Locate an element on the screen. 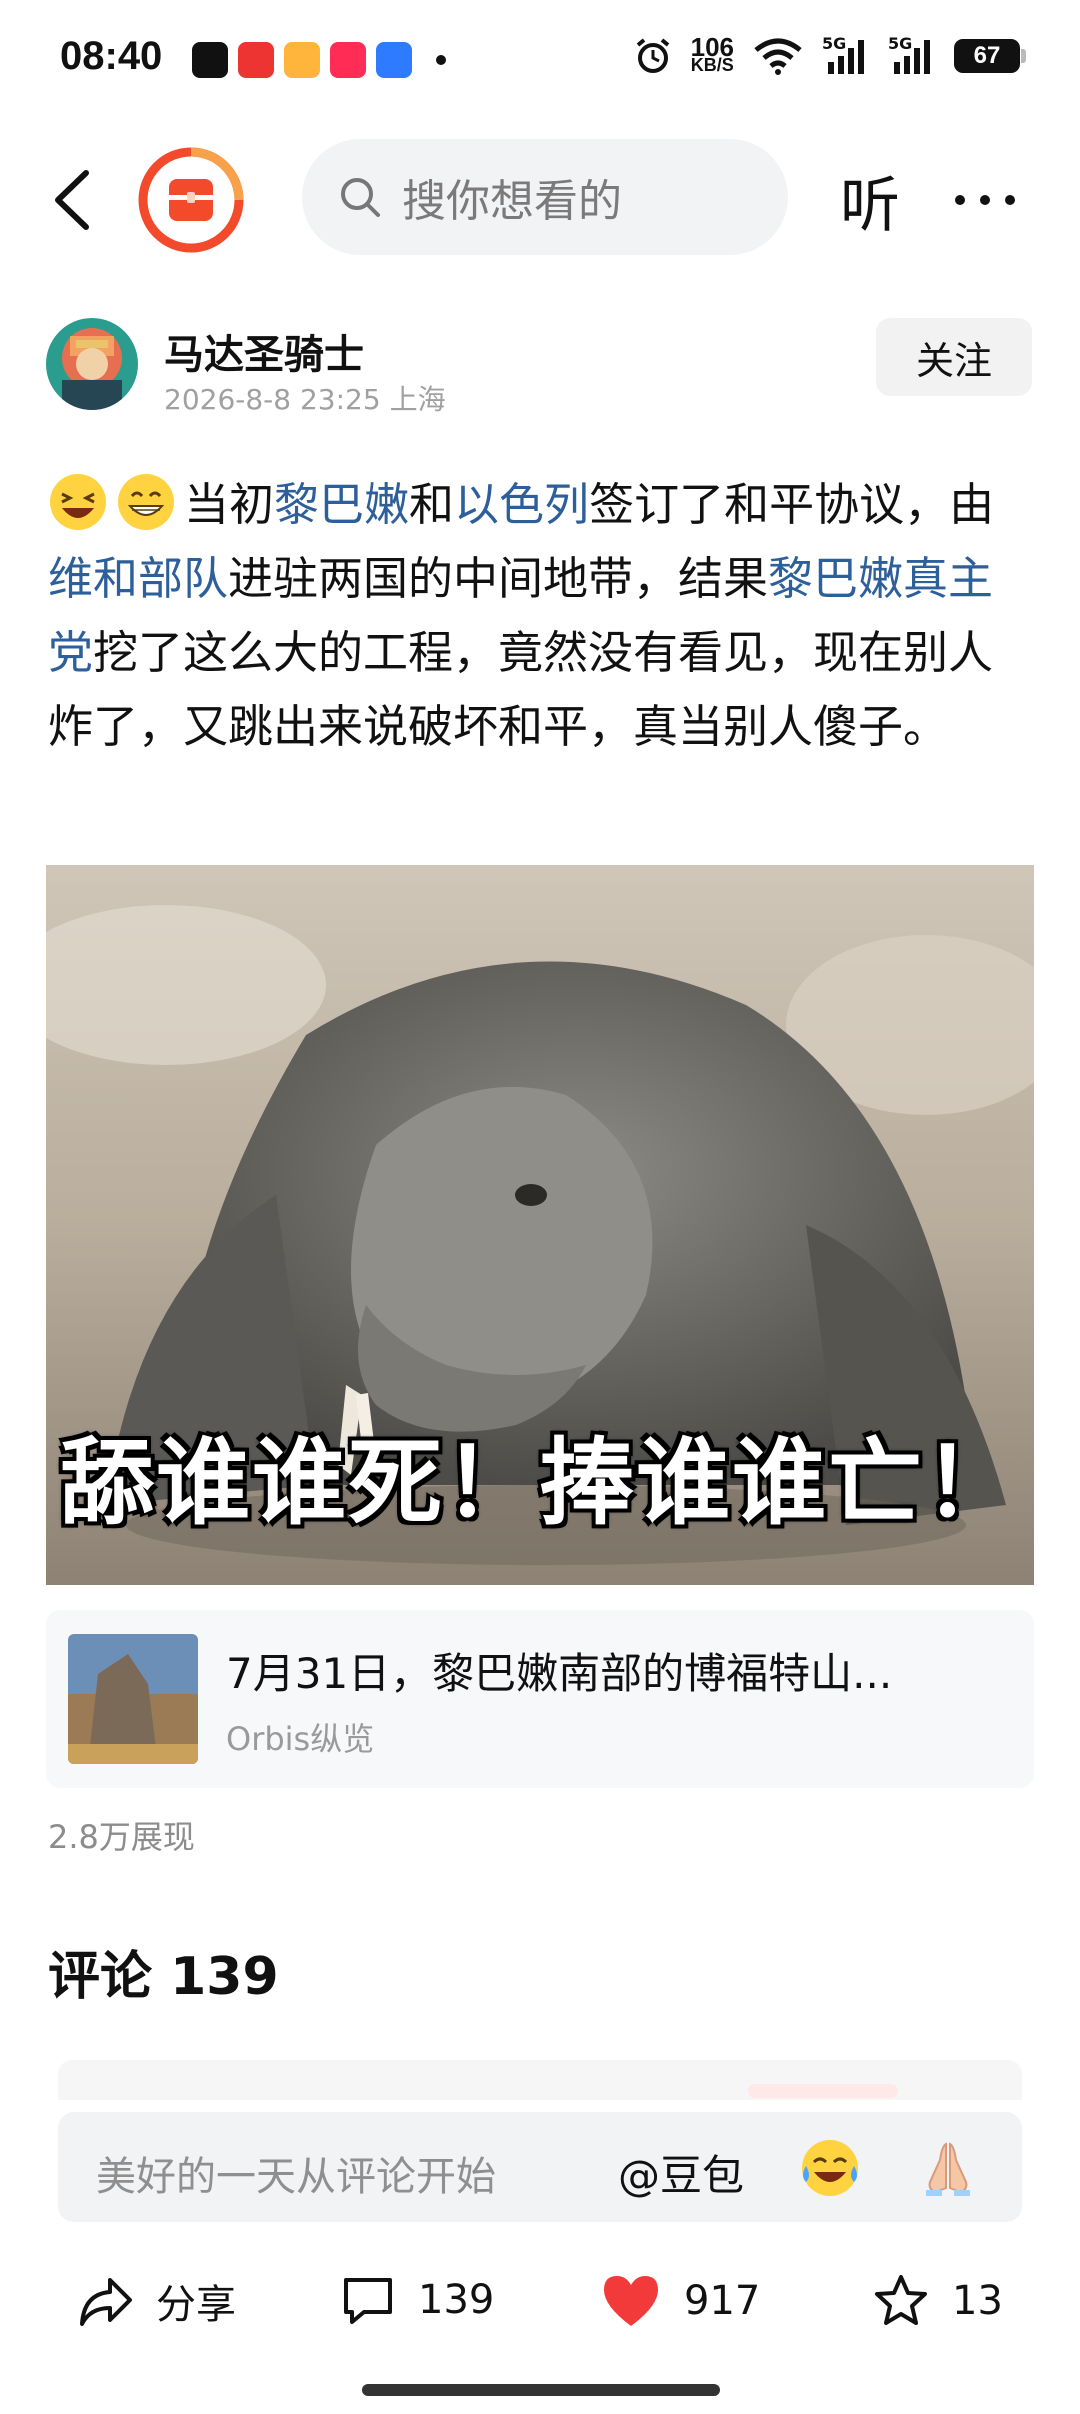 The height and width of the screenshot is (2414, 1080). mention-doubao-button: @豆包 is located at coordinates (681, 2172).